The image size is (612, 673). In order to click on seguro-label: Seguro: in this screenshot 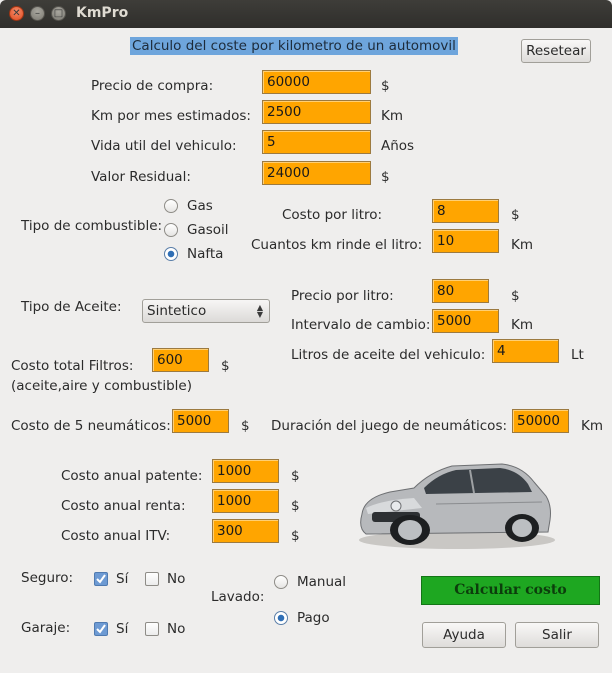, I will do `click(47, 578)`.